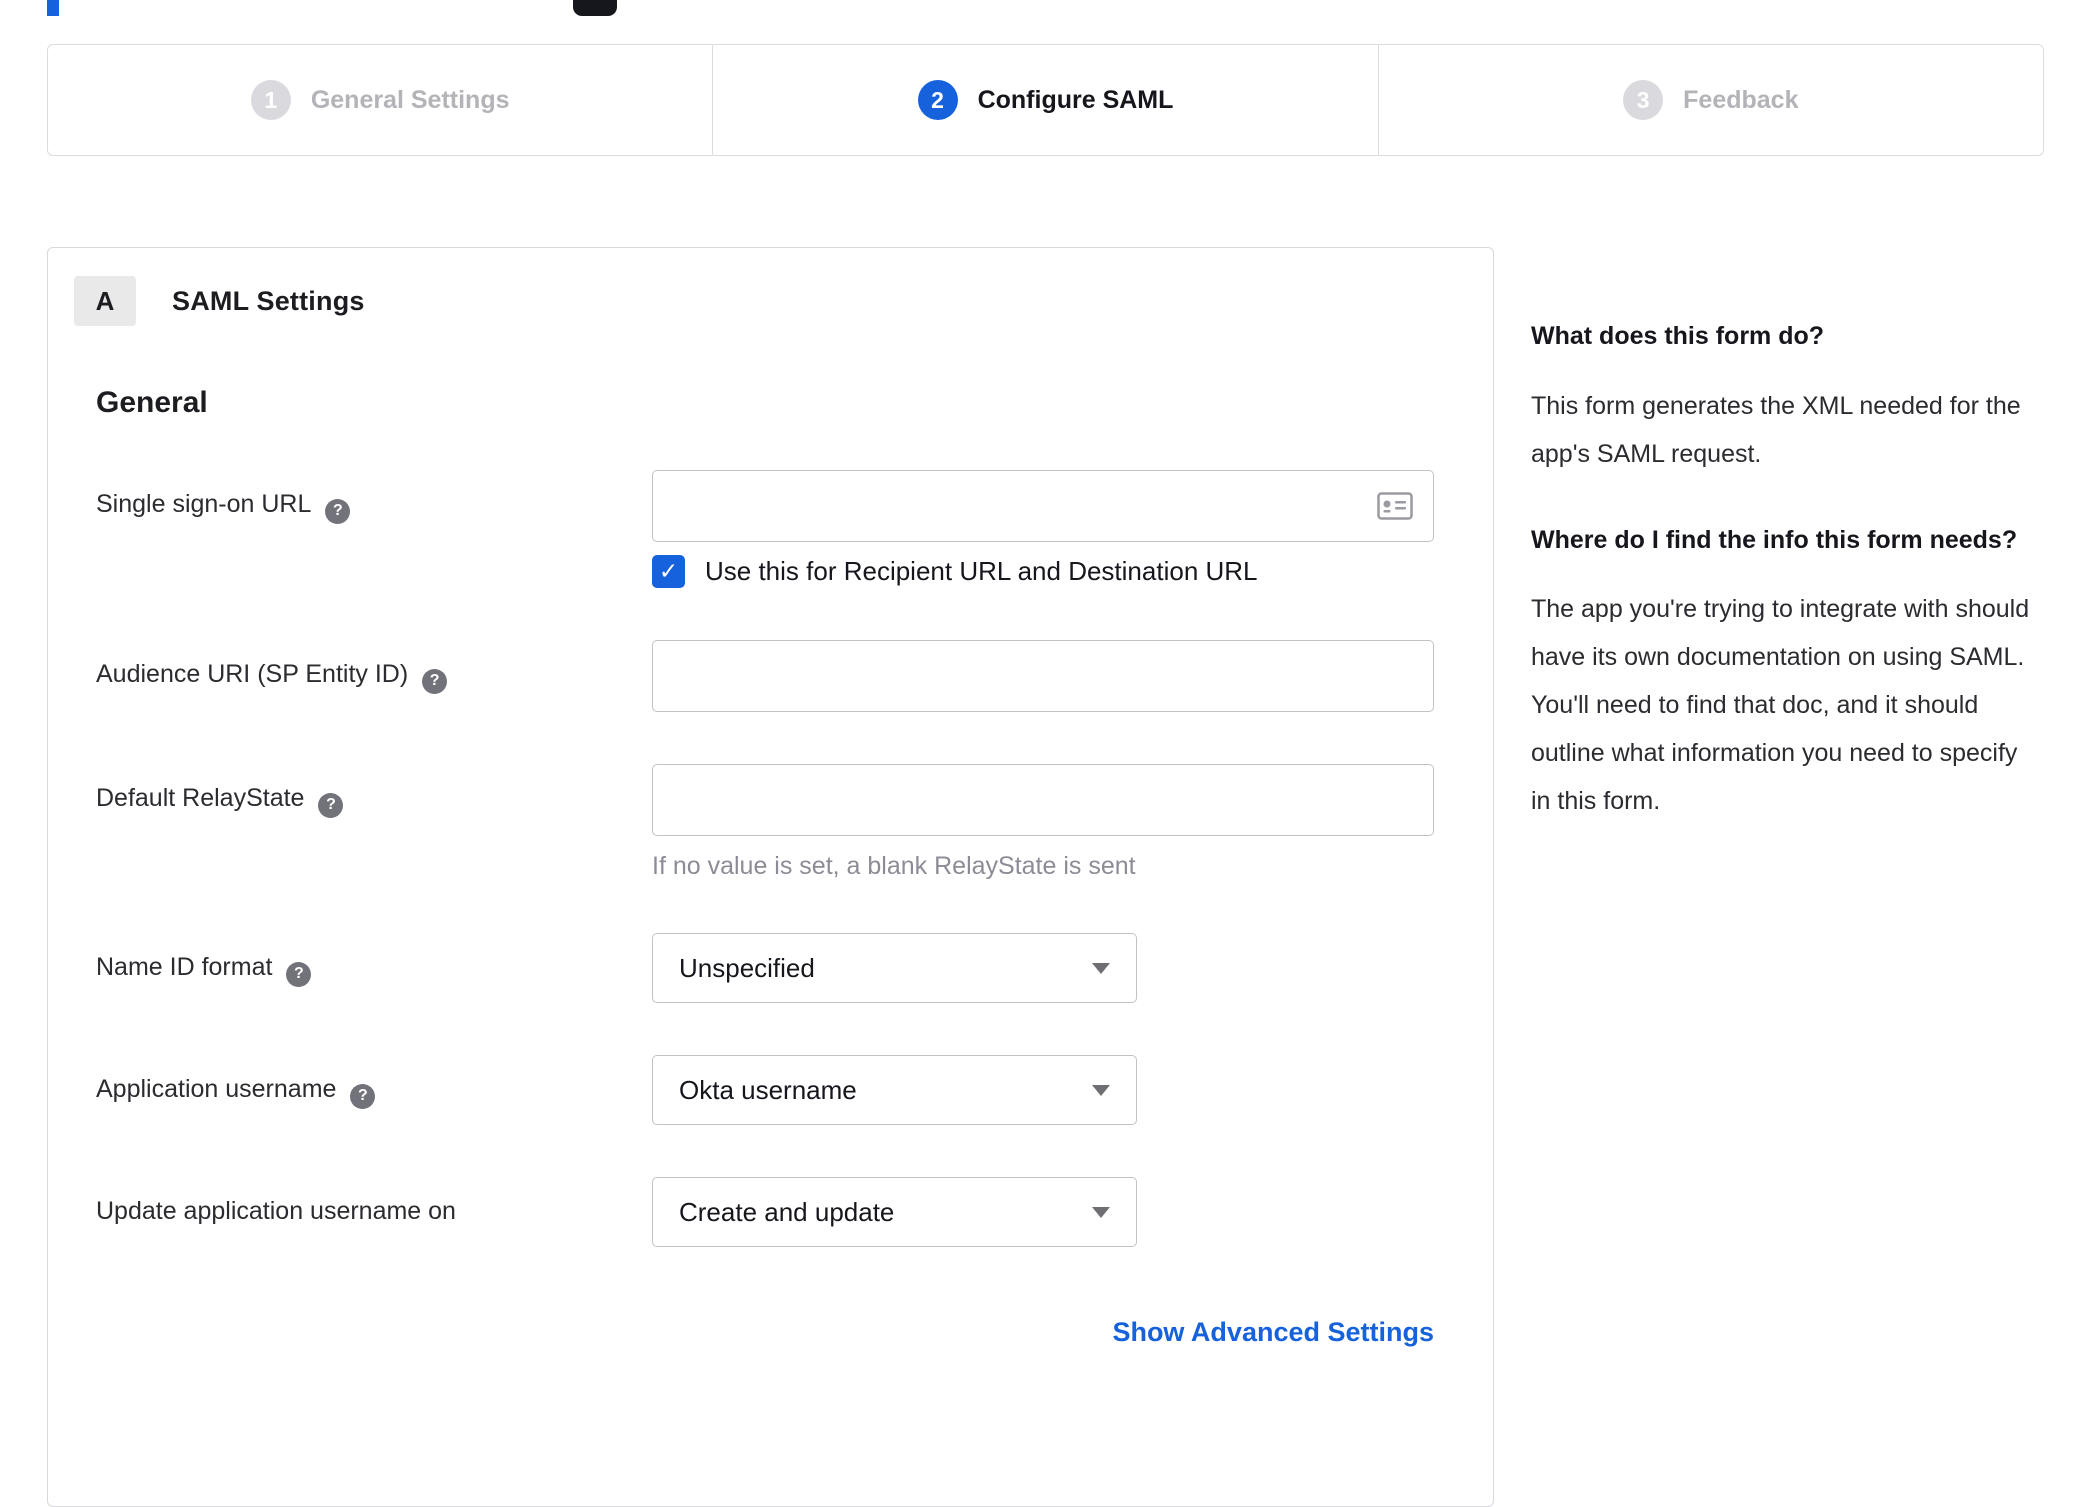 This screenshot has height=1507, width=2092. Describe the element at coordinates (1043, 676) in the screenshot. I see `audience-uri-input` at that location.